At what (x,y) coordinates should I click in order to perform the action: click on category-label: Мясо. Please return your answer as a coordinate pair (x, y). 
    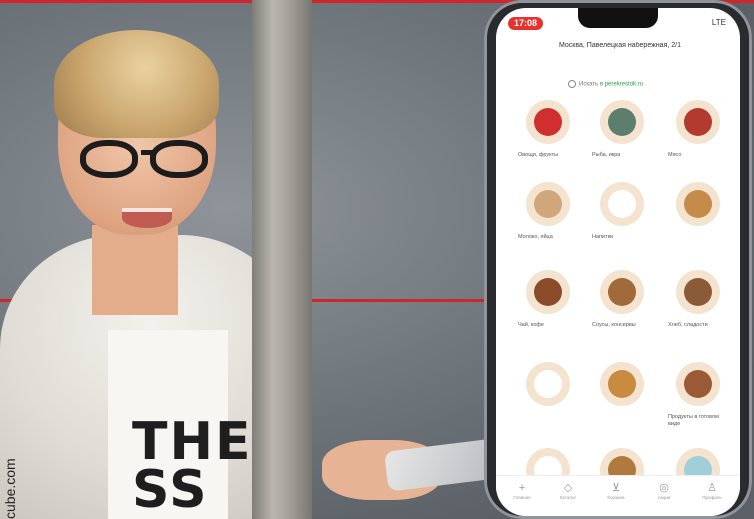
    Looking at the image, I should click on (675, 155).